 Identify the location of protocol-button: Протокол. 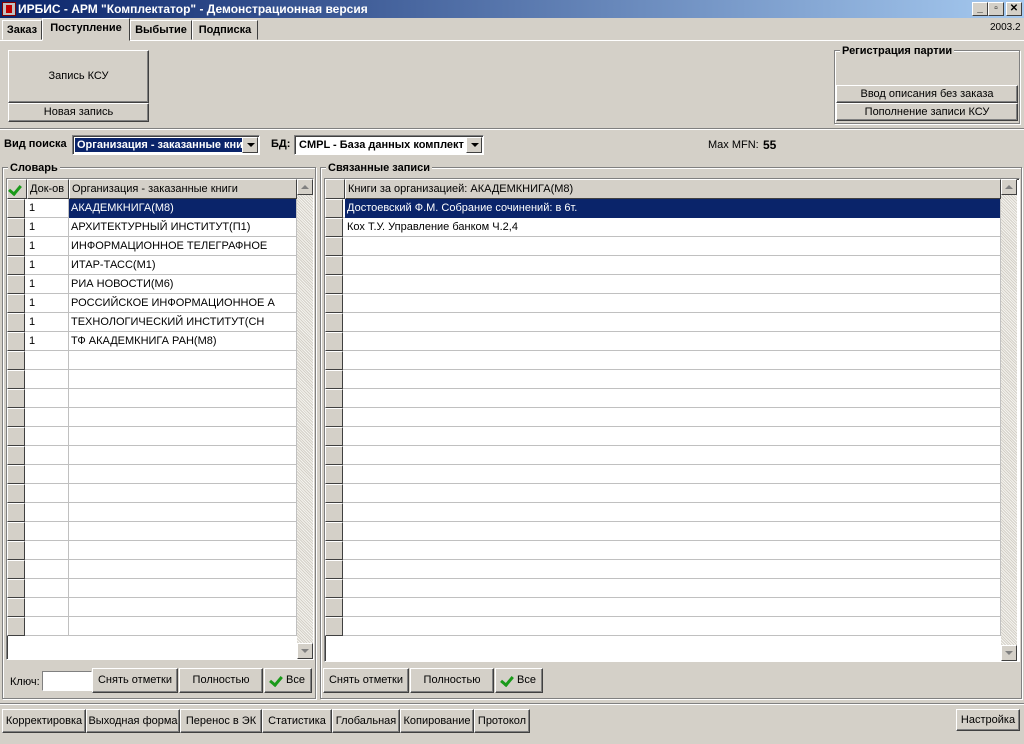
(502, 721).